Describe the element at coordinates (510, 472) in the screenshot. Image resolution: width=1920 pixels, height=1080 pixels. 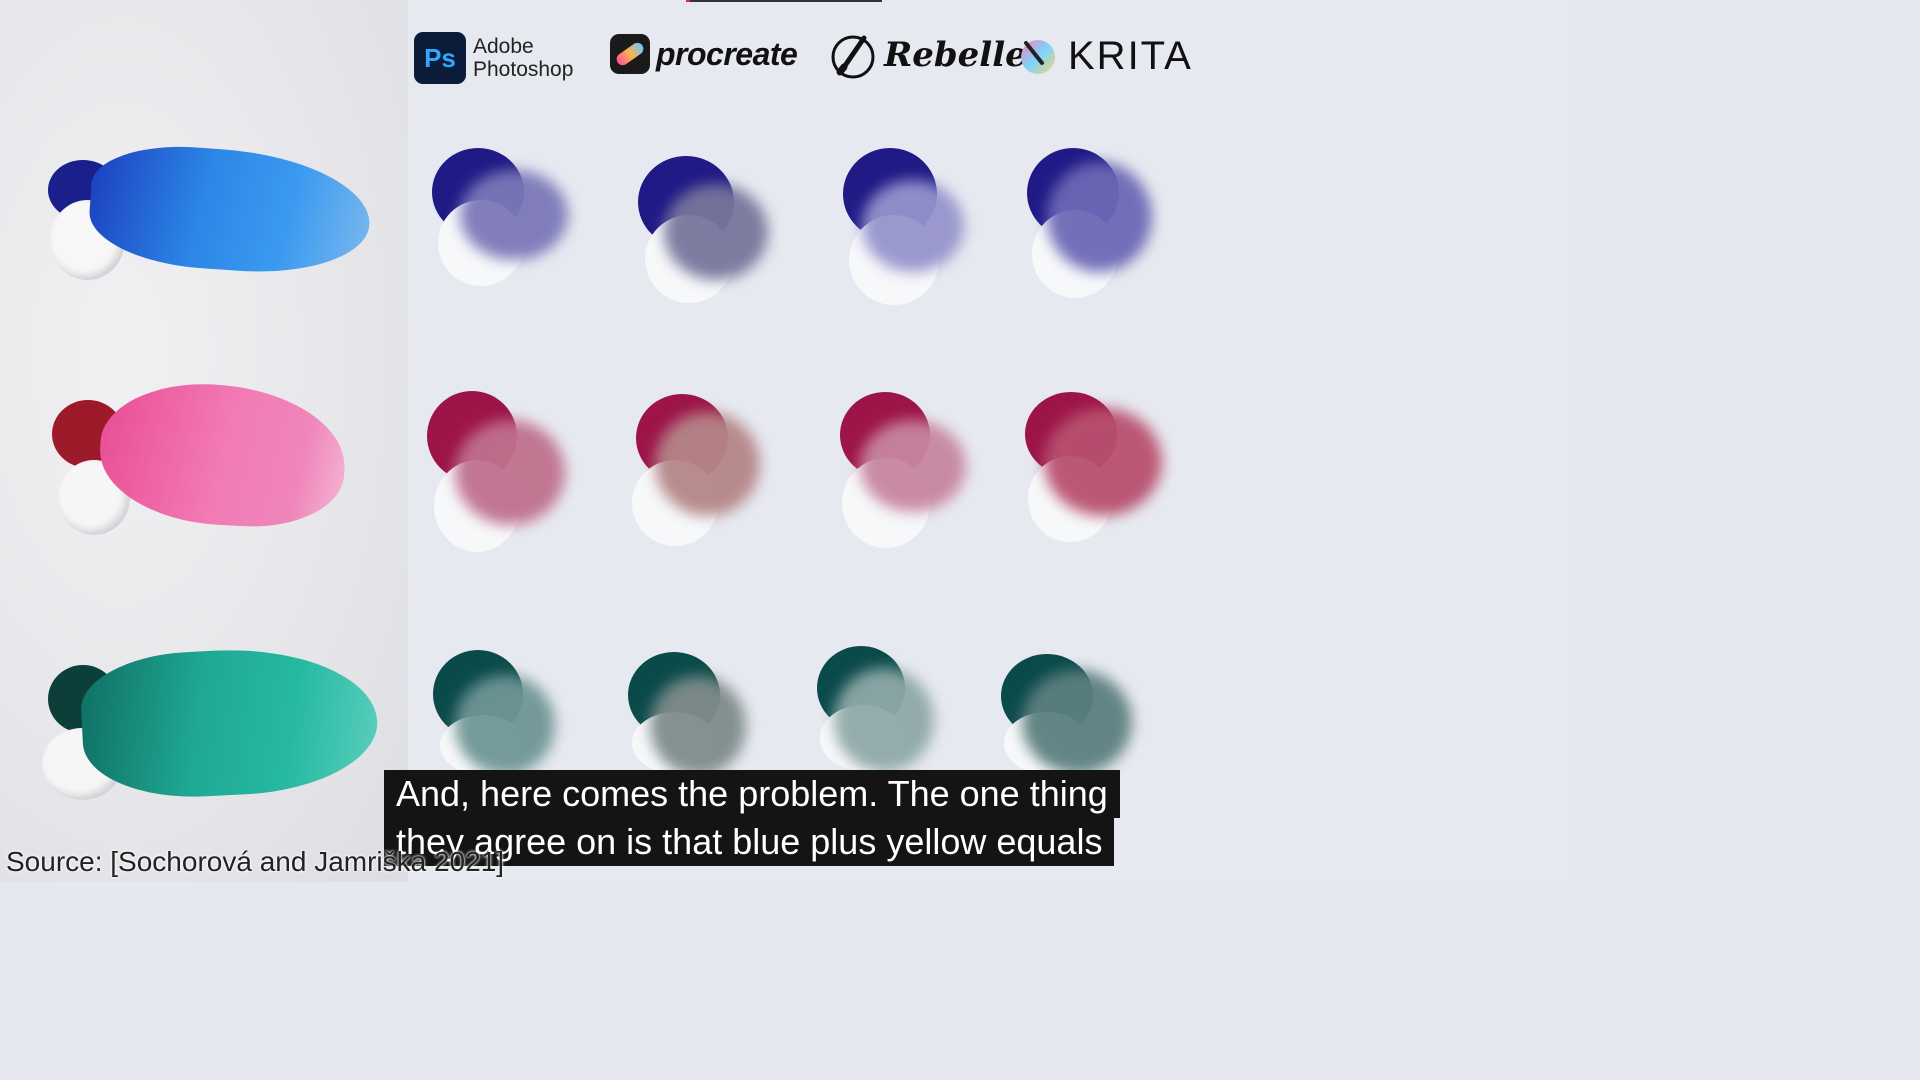
I see `ps-magenta-mix` at that location.